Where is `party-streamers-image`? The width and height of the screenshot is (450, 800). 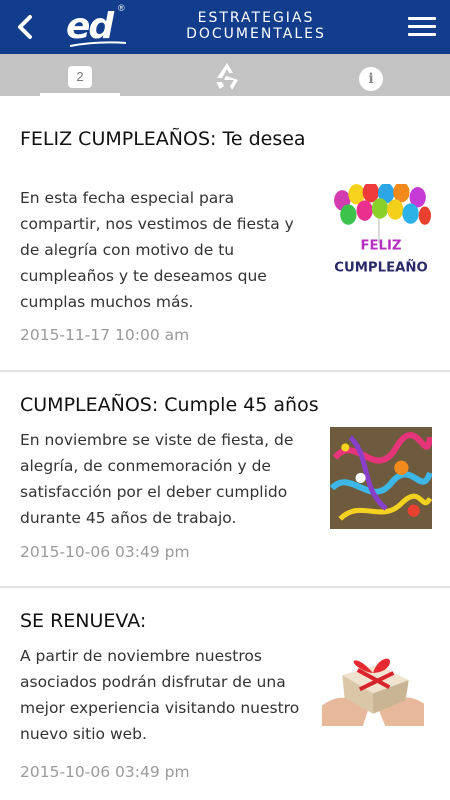 party-streamers-image is located at coordinates (381, 478).